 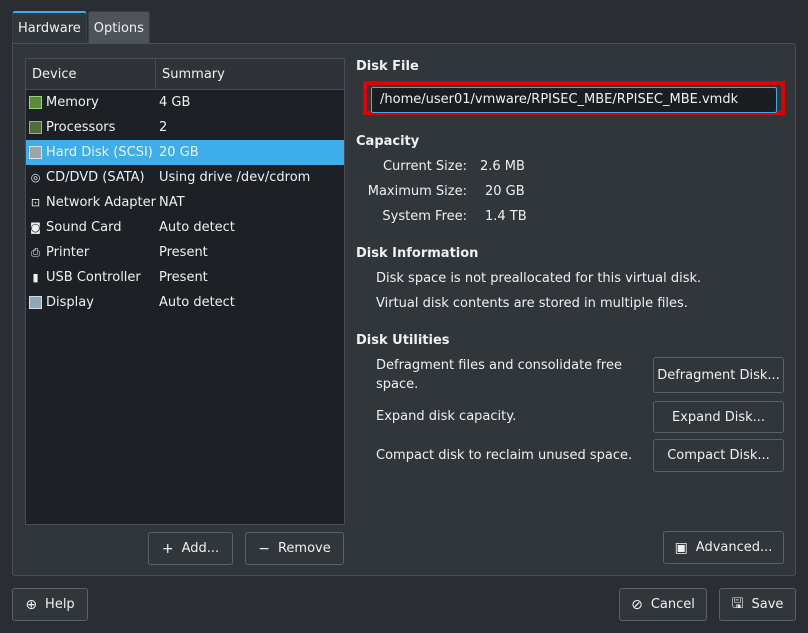 I want to click on current-size-label: Current Size:, so click(x=424, y=166).